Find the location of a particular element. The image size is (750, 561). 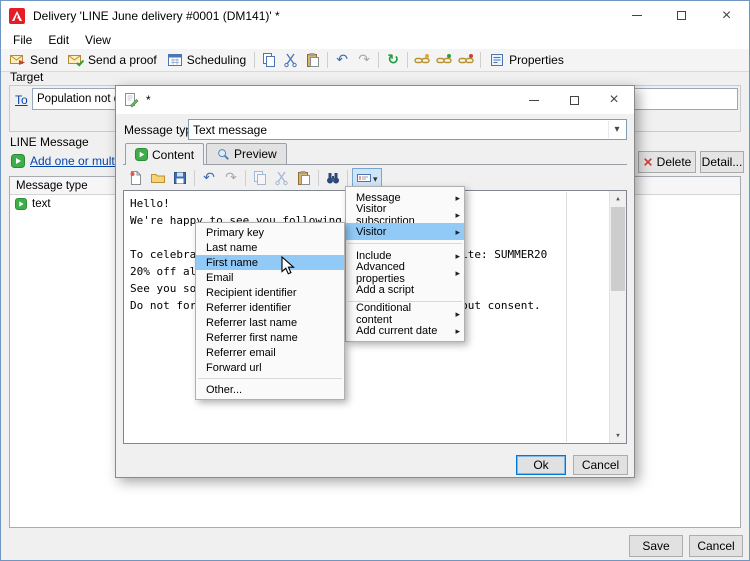

close-icon is located at coordinates (726, 16).